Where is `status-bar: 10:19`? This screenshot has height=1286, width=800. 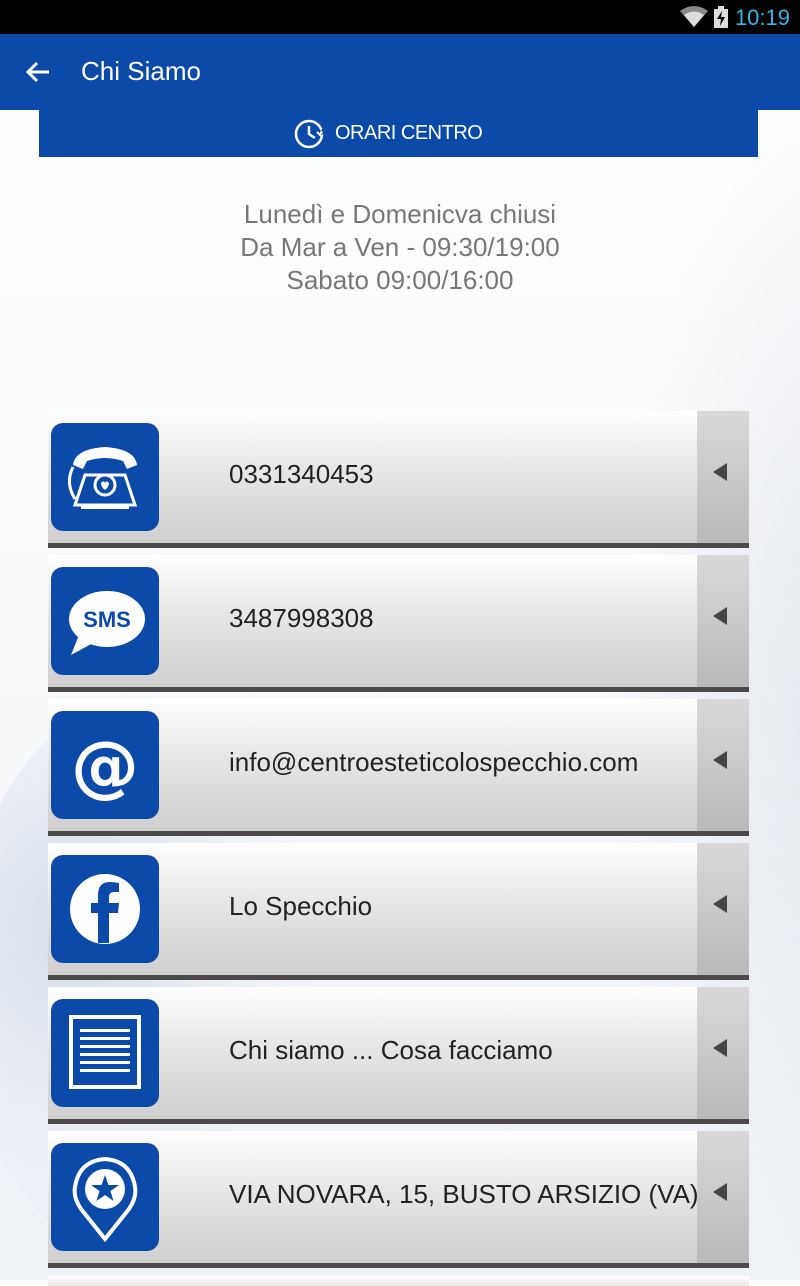
status-bar: 10:19 is located at coordinates (400, 17).